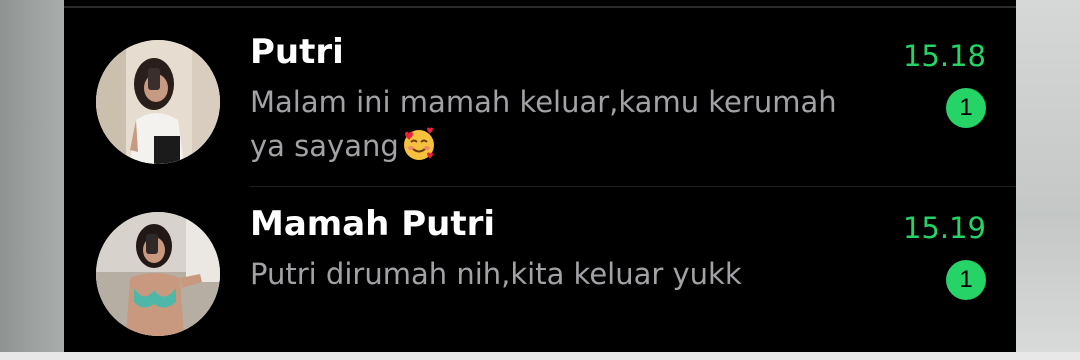  Describe the element at coordinates (324, 146) in the screenshot. I see `message-preview-line: ya sayang` at that location.